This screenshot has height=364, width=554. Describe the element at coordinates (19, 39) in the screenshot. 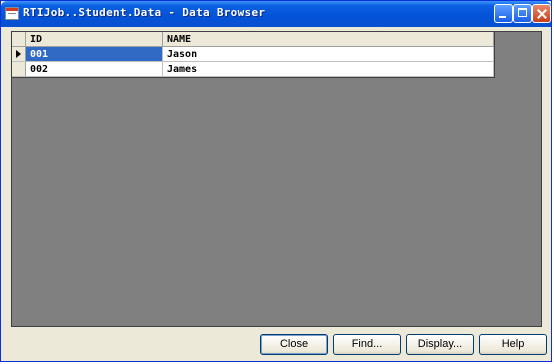

I see `row-indicator-header` at that location.